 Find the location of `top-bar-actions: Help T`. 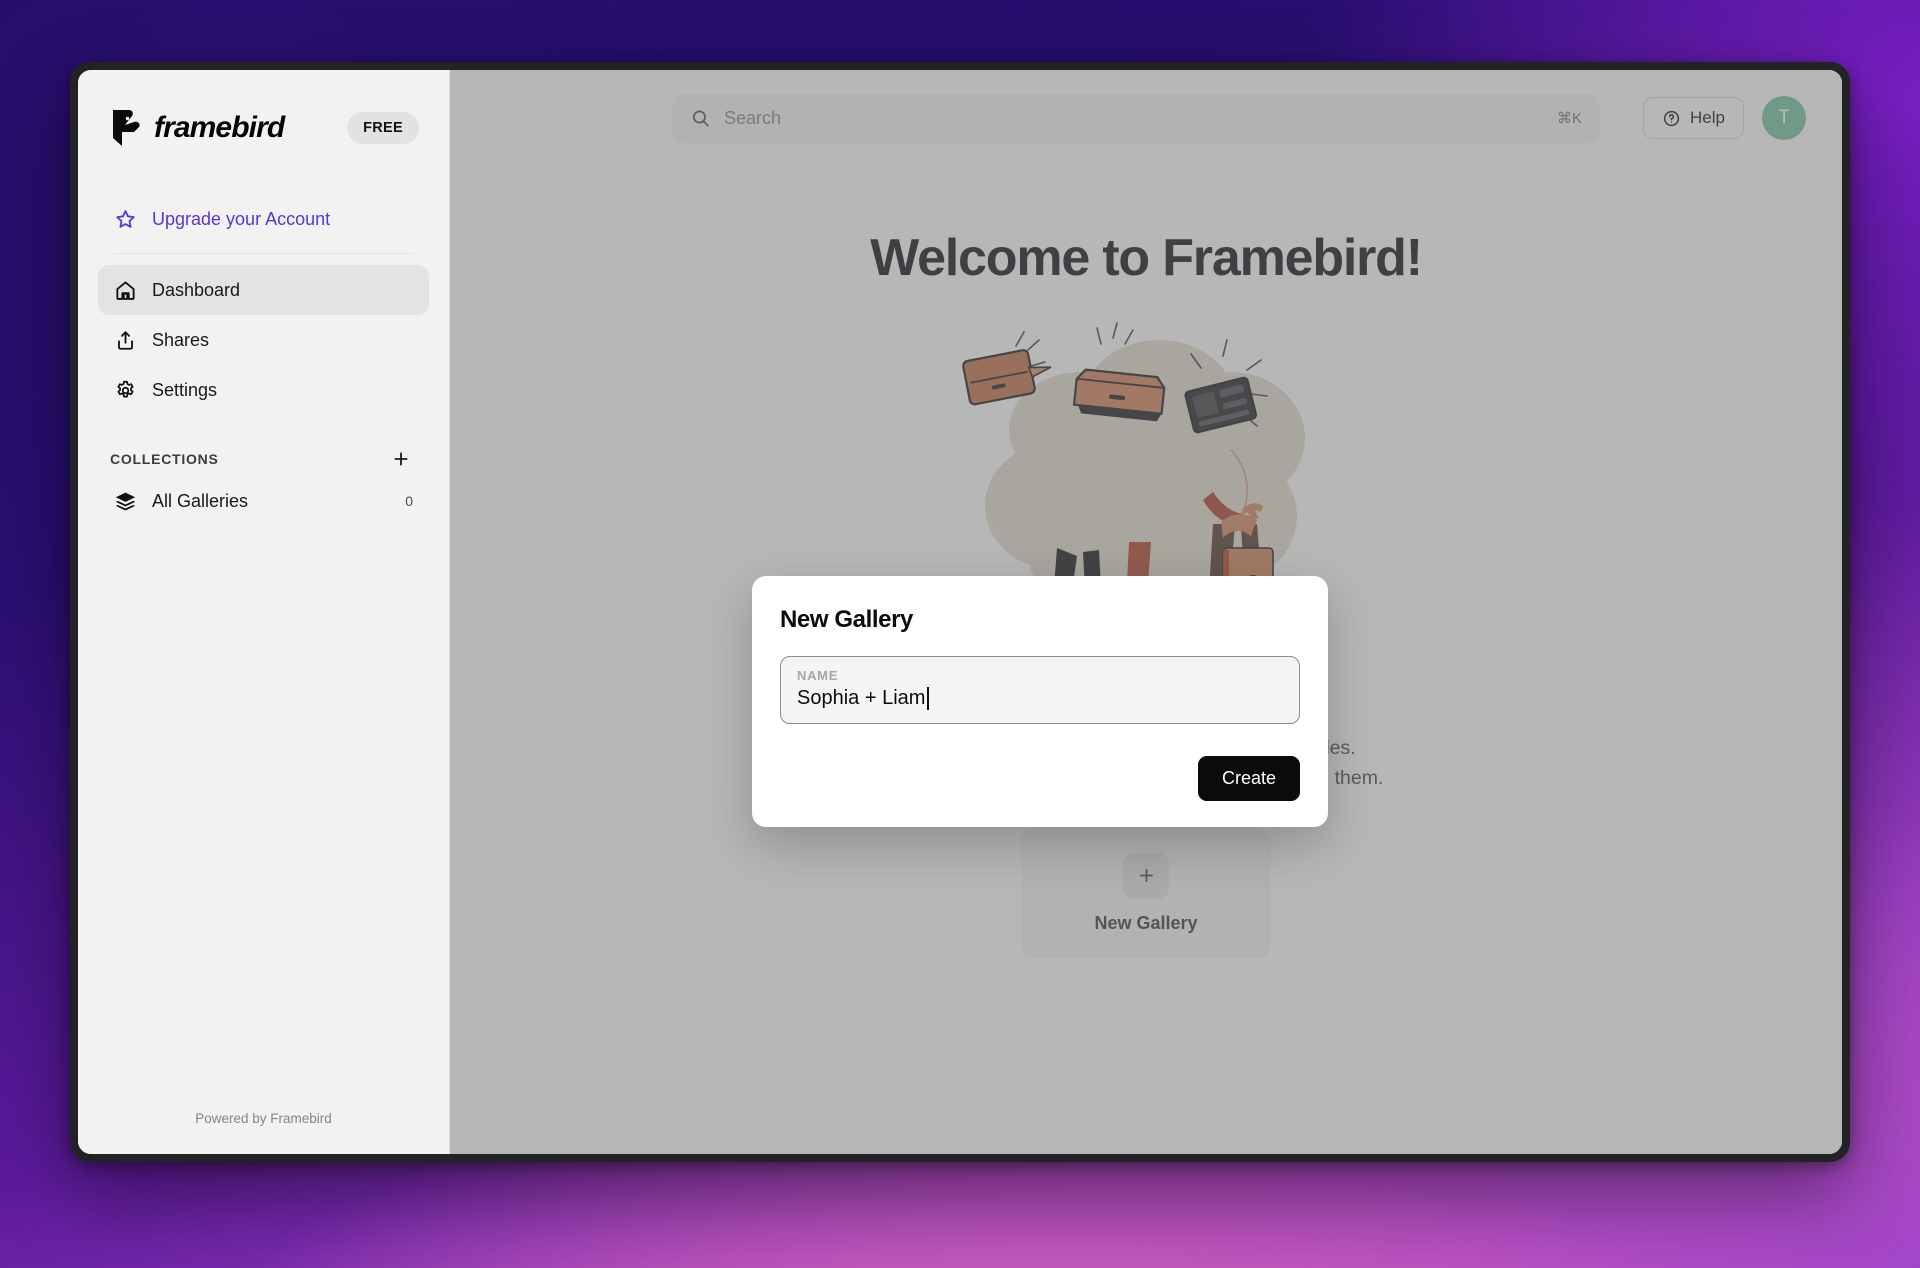

top-bar-actions: Help T is located at coordinates (1724, 118).